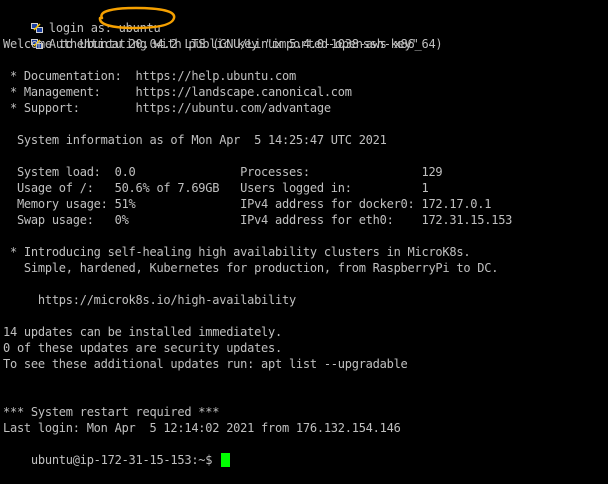  I want to click on documentation-line: * Documentation: https://help.ubuntu.com, so click(149, 76).